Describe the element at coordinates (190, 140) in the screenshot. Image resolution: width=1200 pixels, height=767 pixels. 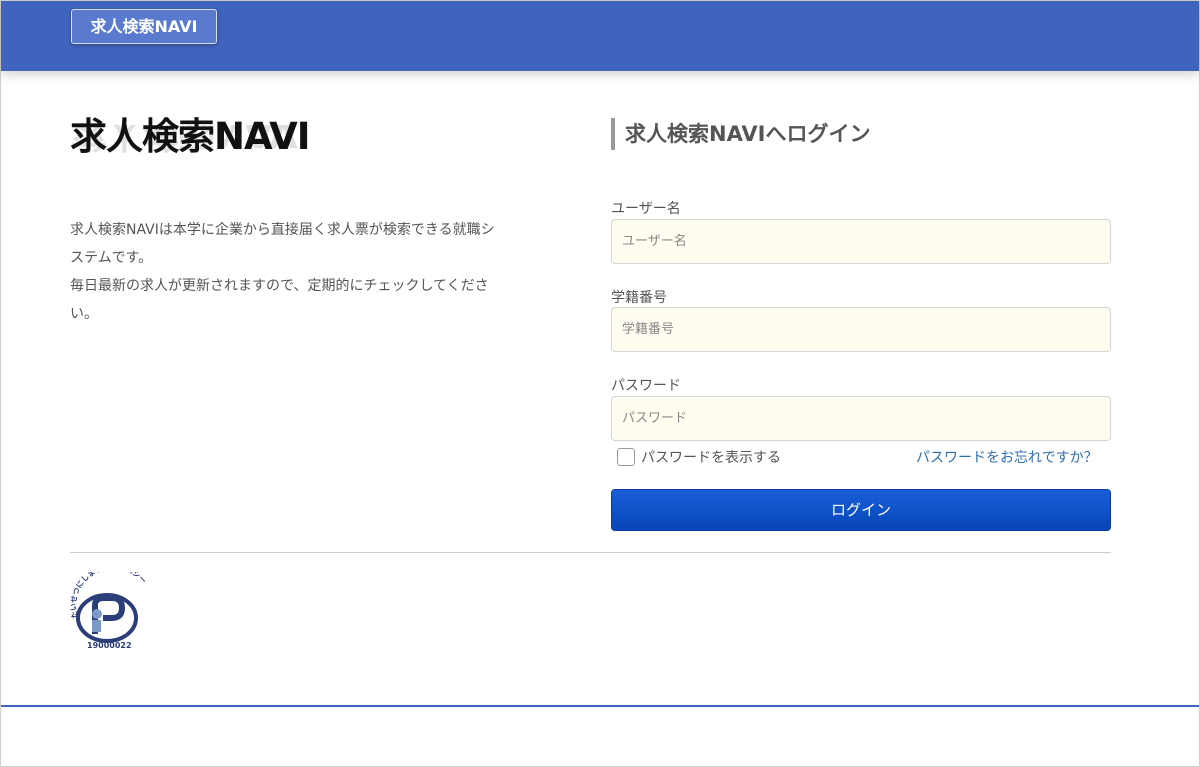
I see `logo-reflection: 求人検索NAVI` at that location.